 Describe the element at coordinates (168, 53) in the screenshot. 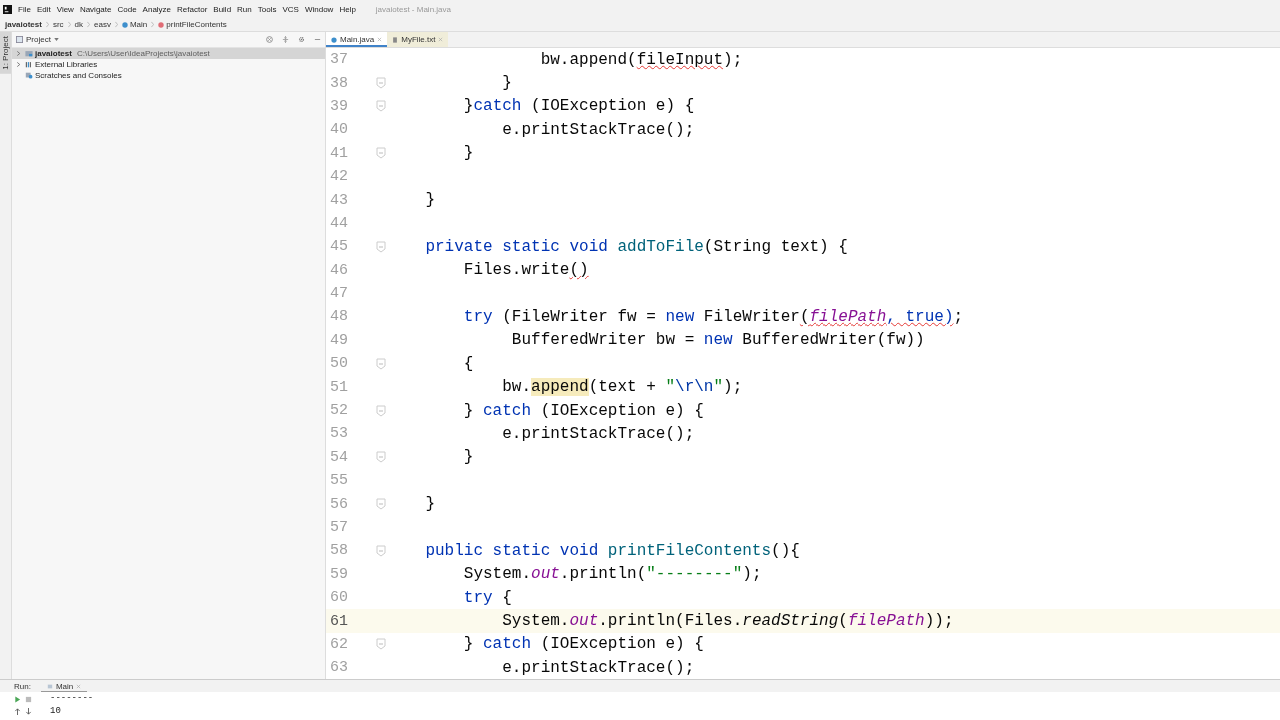

I see `tree-item: javaiotest C:\Users\User\IdeaProjects\javaiotest` at that location.